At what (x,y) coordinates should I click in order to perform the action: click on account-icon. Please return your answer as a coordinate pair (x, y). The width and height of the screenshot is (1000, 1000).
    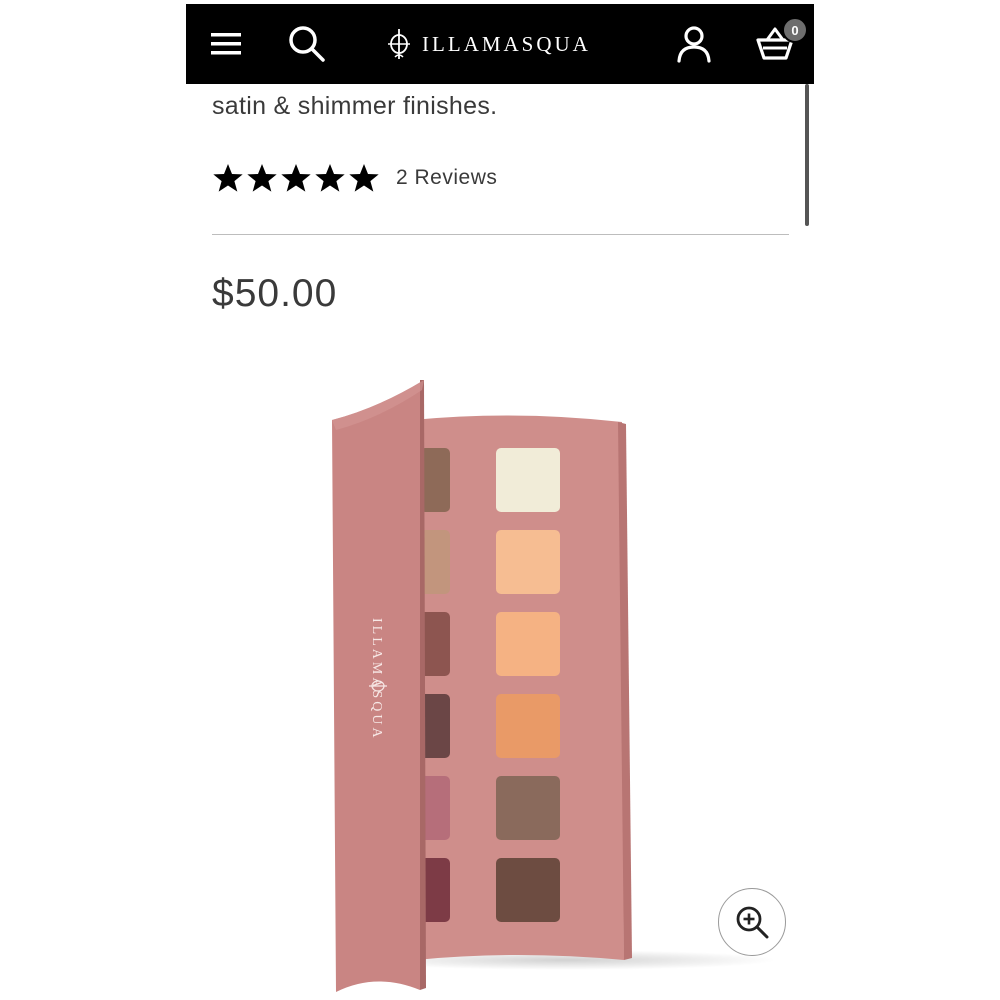
    Looking at the image, I should click on (694, 44).